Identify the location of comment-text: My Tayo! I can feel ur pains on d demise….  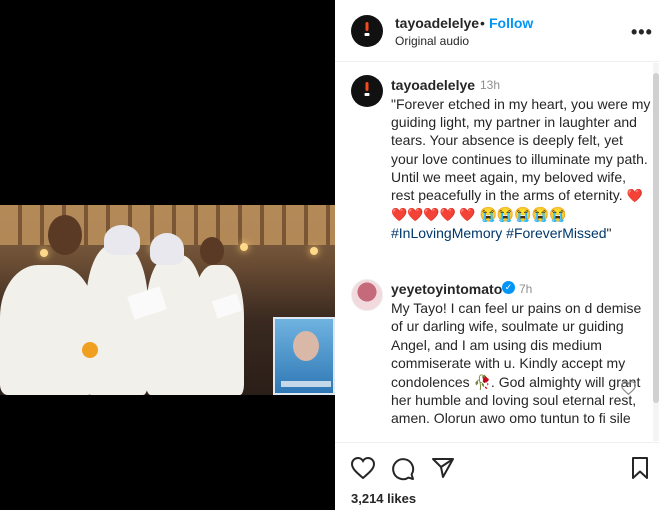
(516, 363).